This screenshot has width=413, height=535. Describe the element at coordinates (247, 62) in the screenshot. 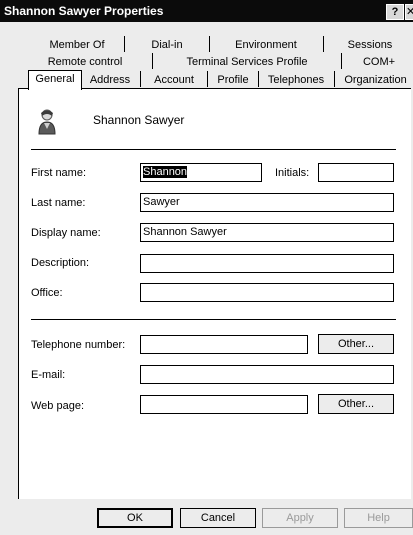

I see `tab-terminal-services-profile: Terminal Services Profile` at that location.